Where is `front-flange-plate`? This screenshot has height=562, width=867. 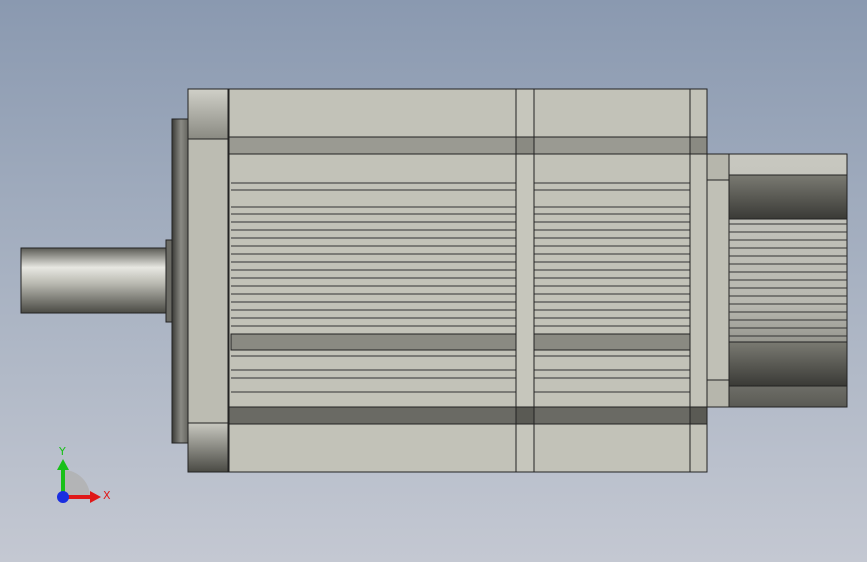 front-flange-plate is located at coordinates (209, 280).